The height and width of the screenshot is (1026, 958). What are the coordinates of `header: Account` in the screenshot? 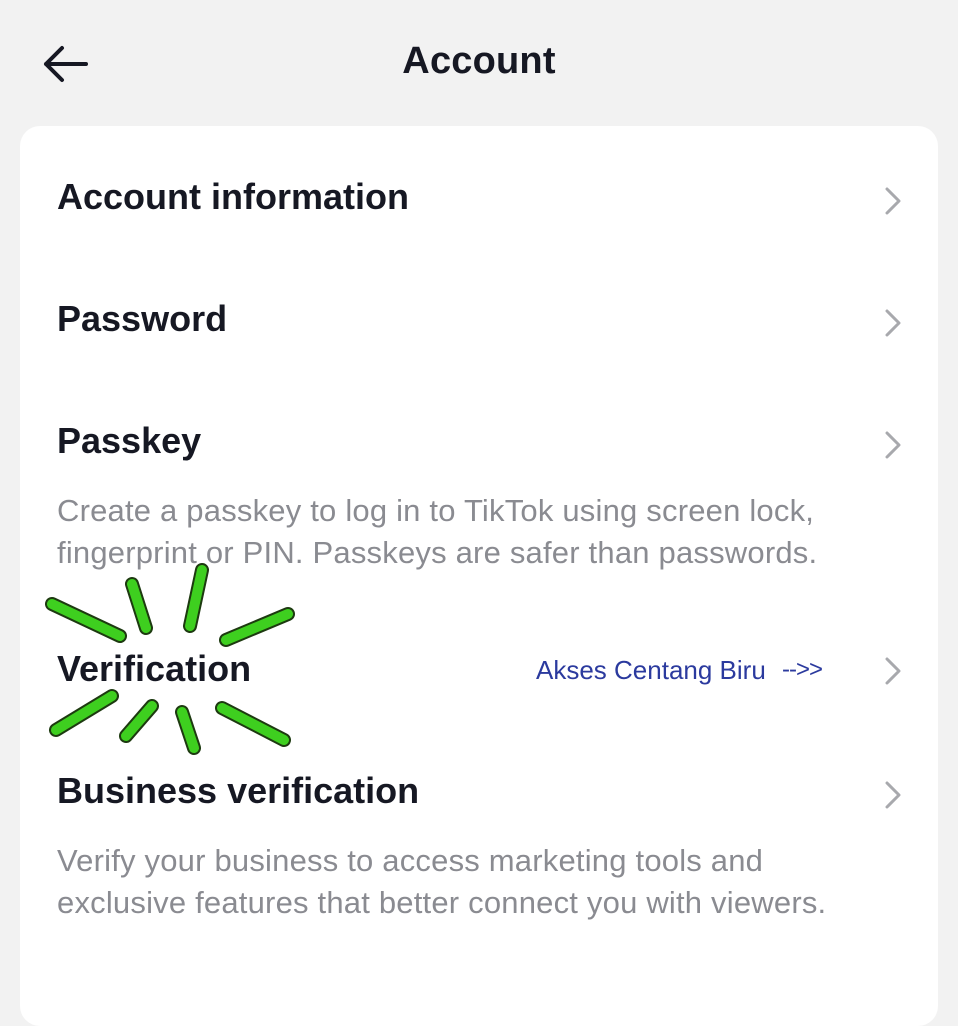 It's located at (479, 63).